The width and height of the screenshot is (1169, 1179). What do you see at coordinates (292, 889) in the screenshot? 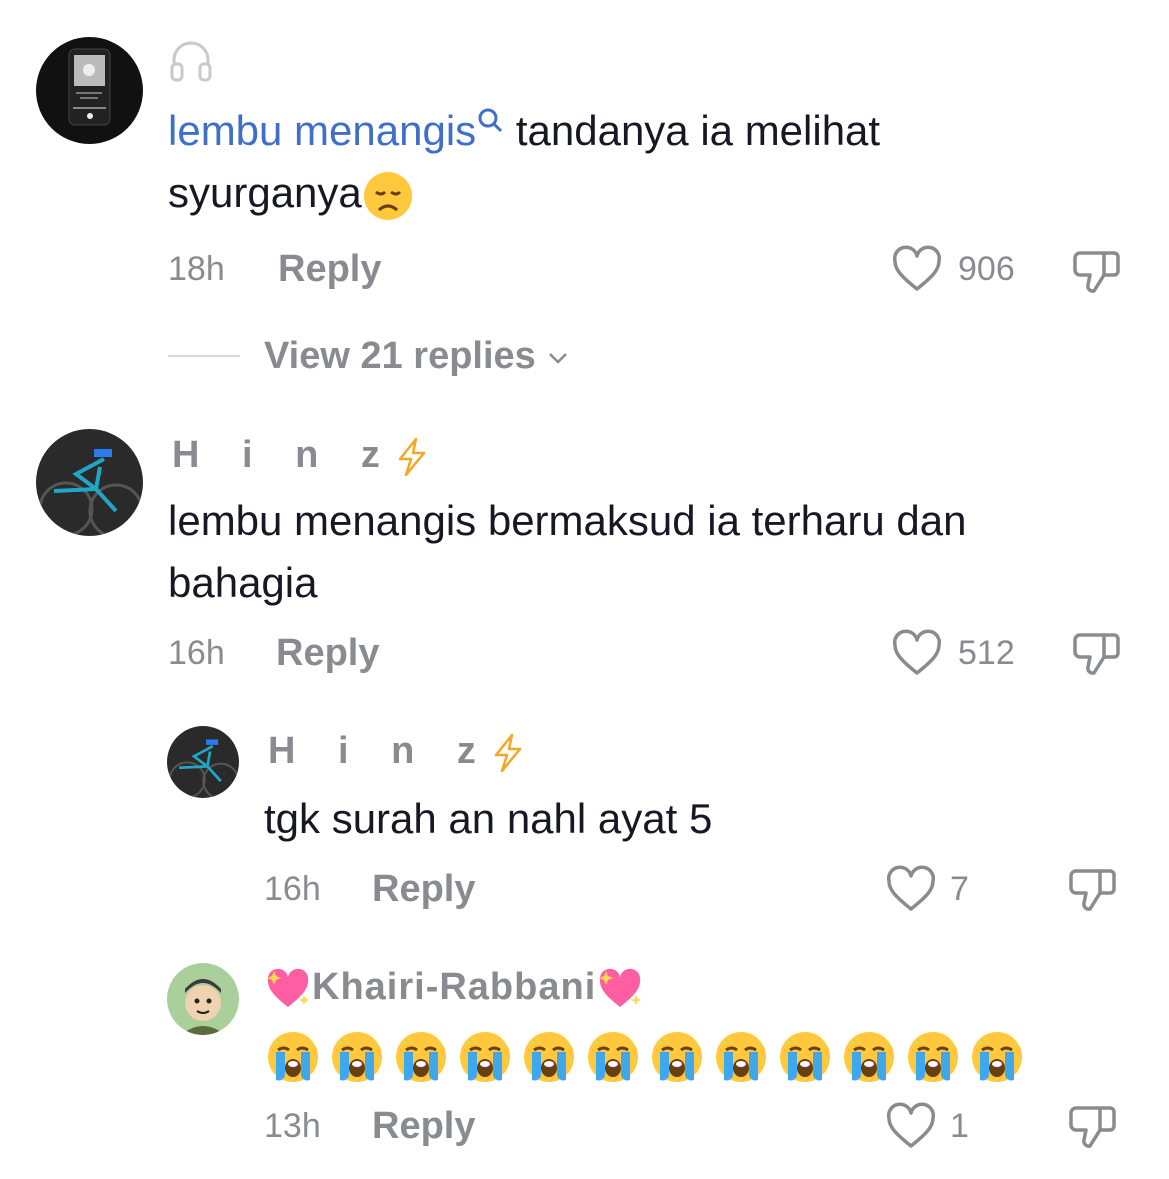
I see `reply-time: 16h` at bounding box center [292, 889].